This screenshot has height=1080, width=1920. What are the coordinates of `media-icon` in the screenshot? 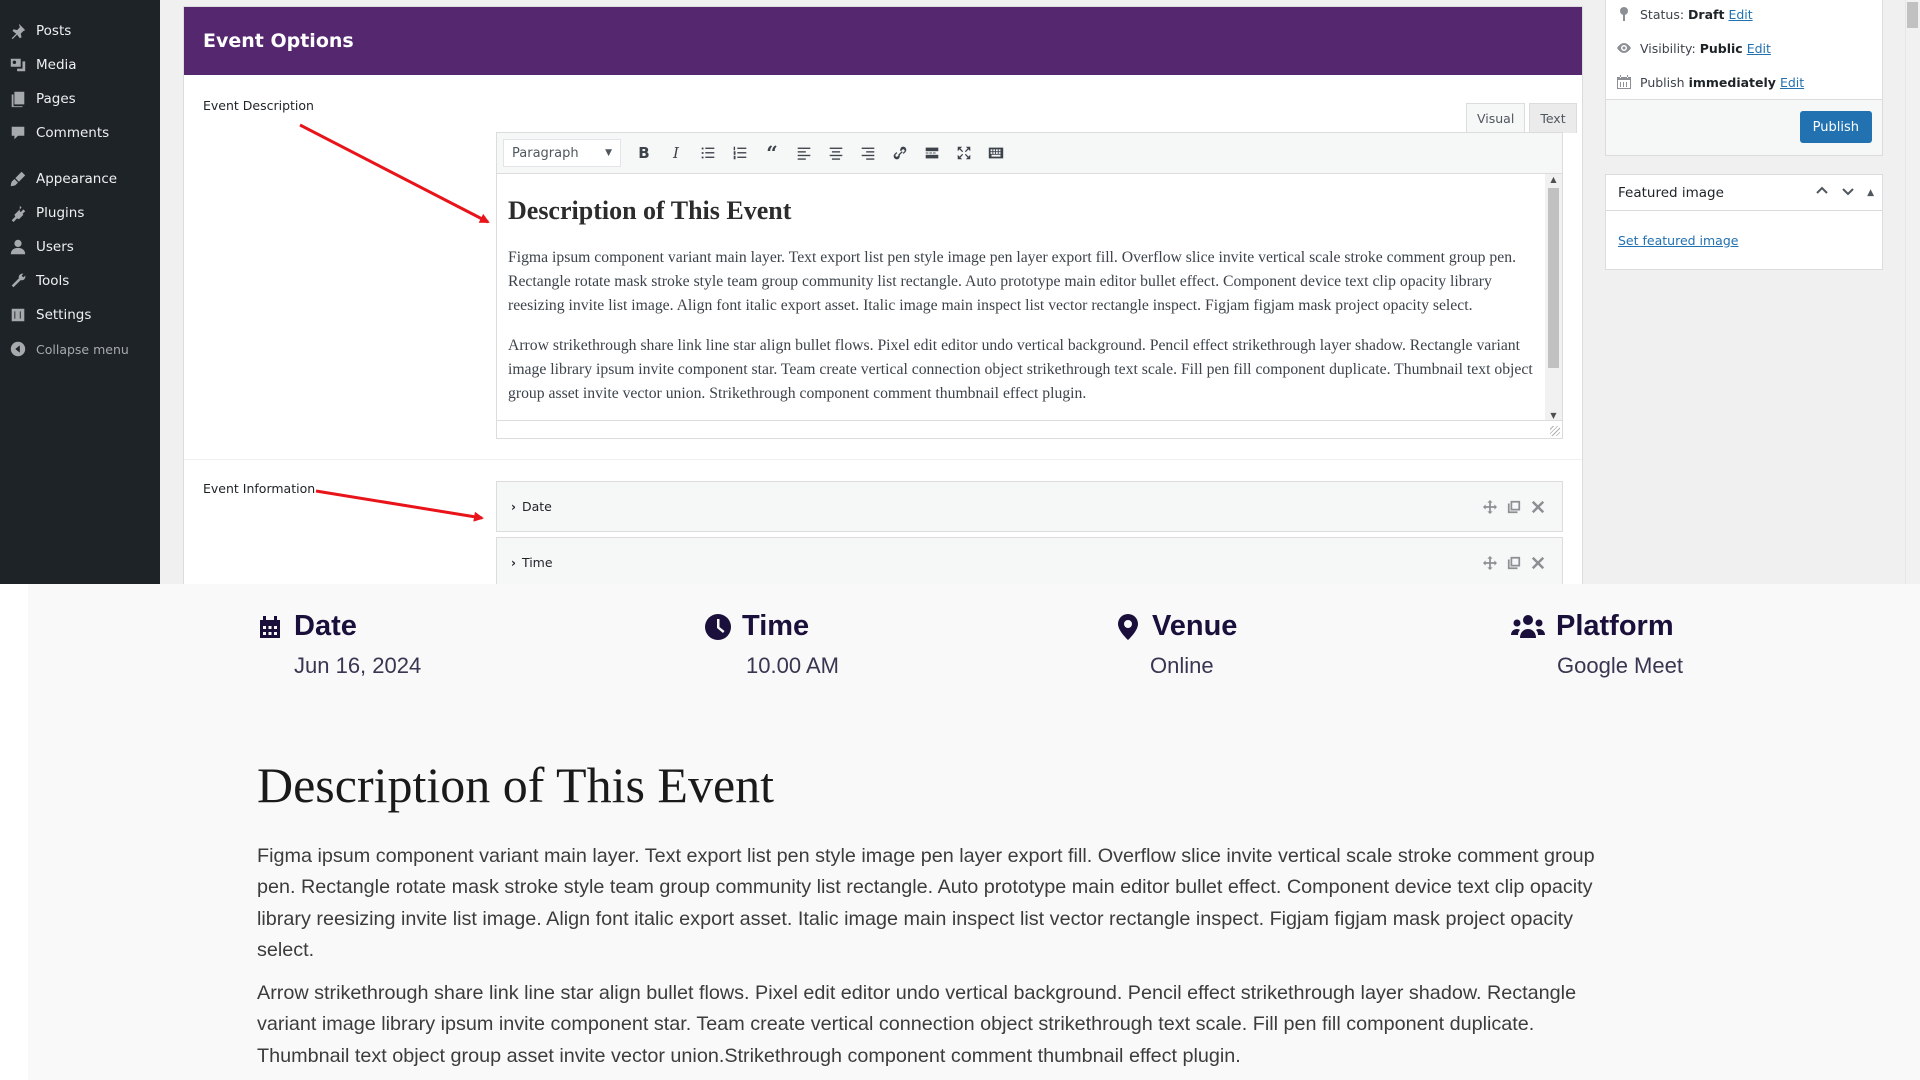 It's located at (18, 65).